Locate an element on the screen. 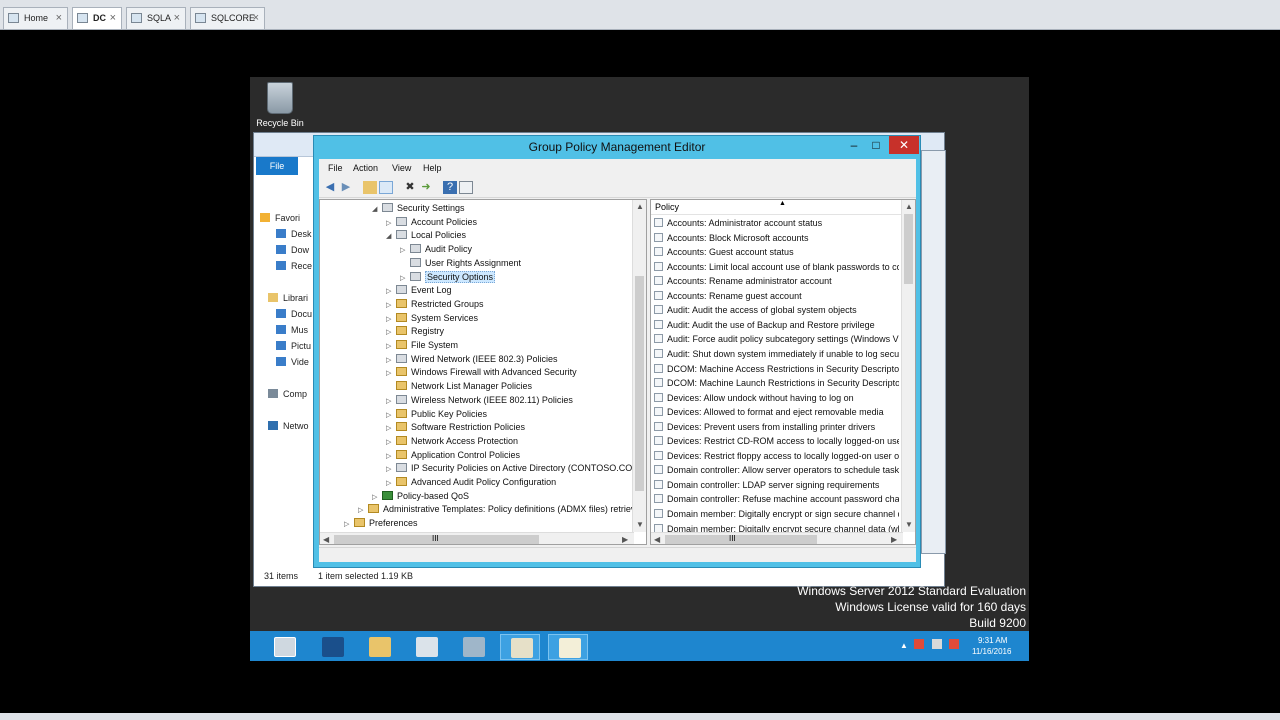 The height and width of the screenshot is (720, 1280). policy-row: Accounts: Rename guest account is located at coordinates (776, 296).